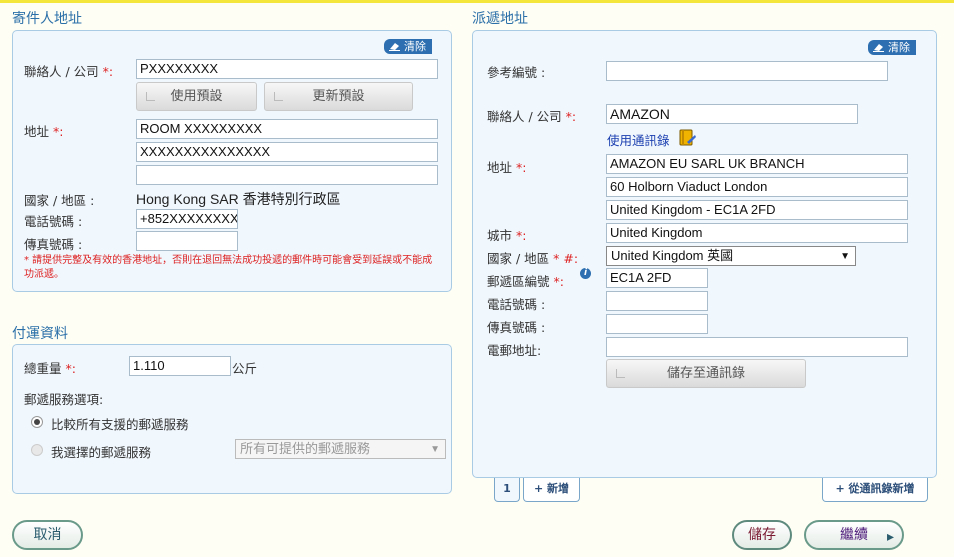  Describe the element at coordinates (757, 233) in the screenshot. I see `city-input: United Kingdom` at that location.